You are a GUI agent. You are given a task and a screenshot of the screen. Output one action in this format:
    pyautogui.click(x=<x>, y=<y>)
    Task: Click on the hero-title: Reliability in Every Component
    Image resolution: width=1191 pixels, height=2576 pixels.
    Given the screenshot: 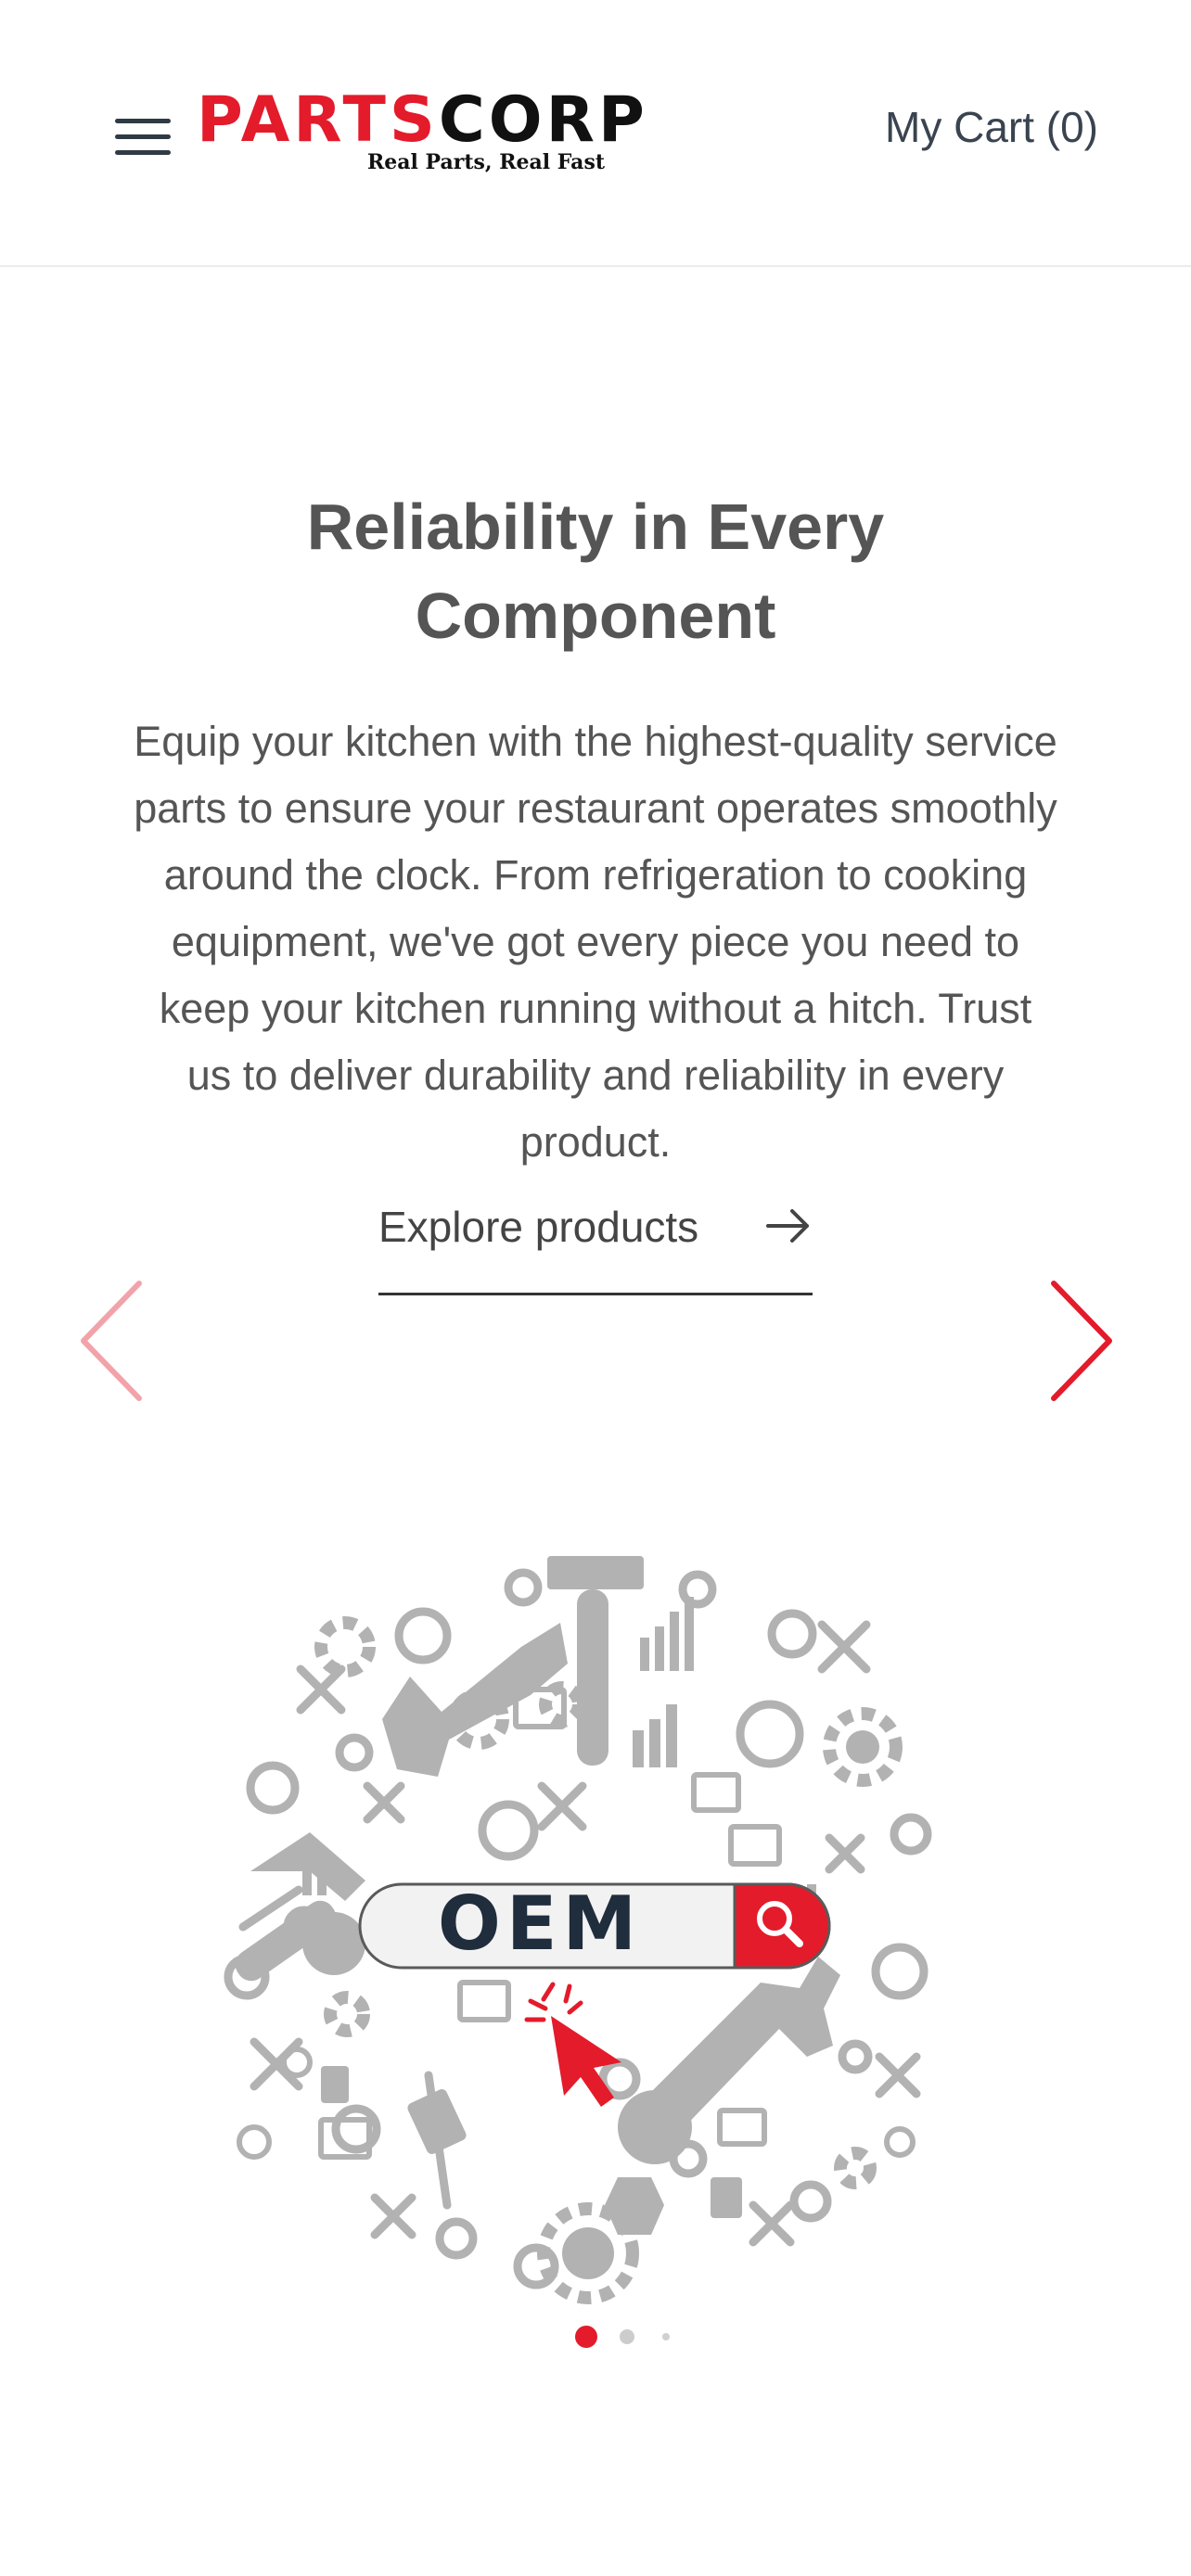 What is the action you would take?
    pyautogui.click(x=595, y=571)
    